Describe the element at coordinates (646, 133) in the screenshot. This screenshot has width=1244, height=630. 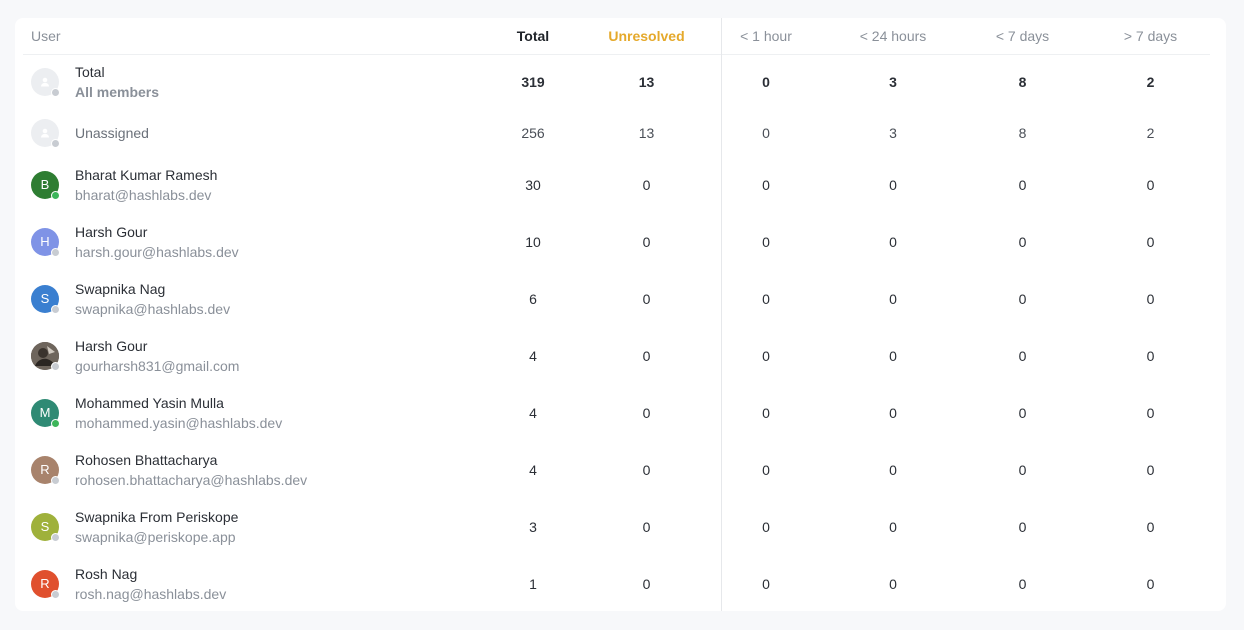
I see `unassigned-unresolved: 13` at that location.